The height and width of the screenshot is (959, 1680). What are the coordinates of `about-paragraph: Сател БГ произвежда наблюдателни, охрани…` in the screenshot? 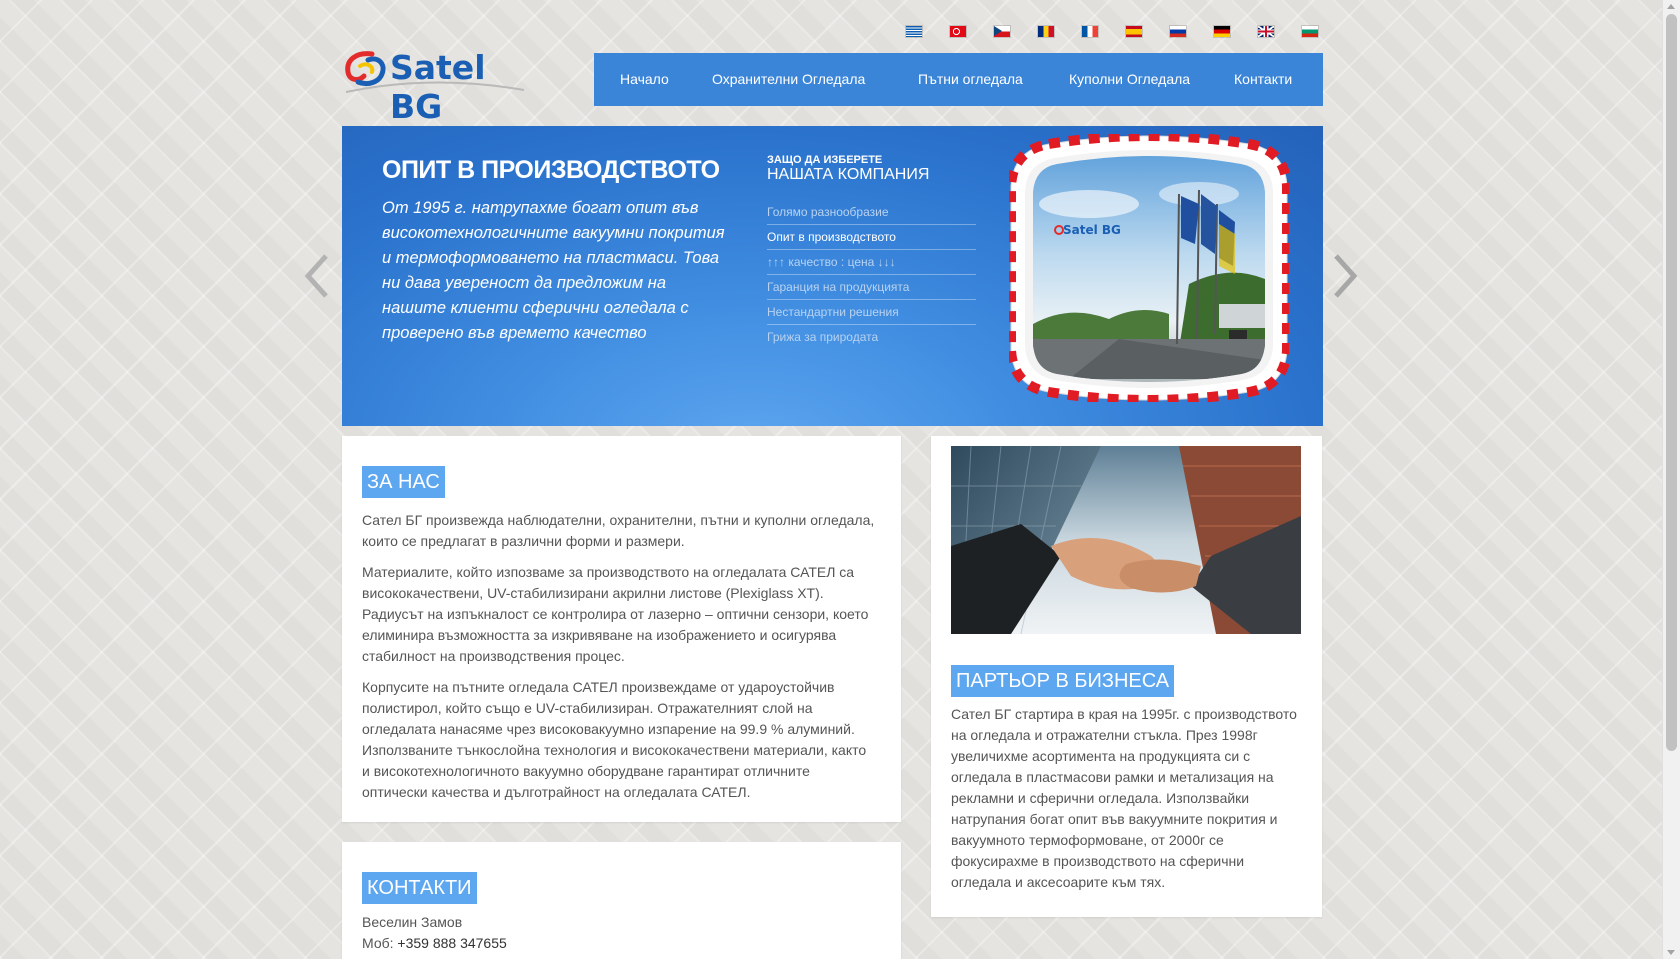 It's located at (618, 530).